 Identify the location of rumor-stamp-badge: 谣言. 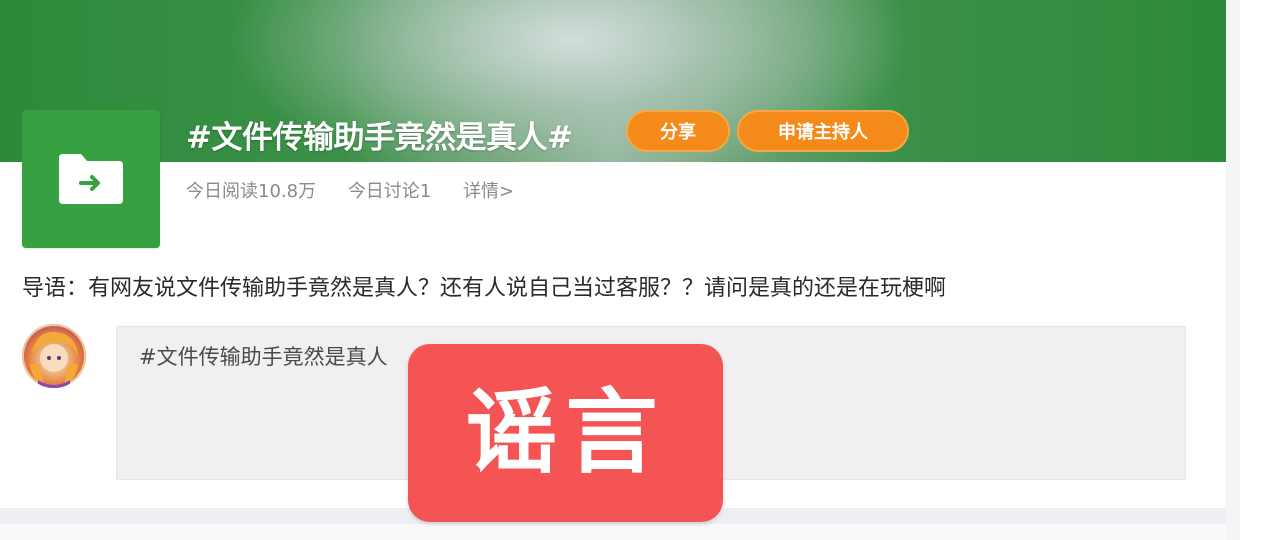
(565, 433).